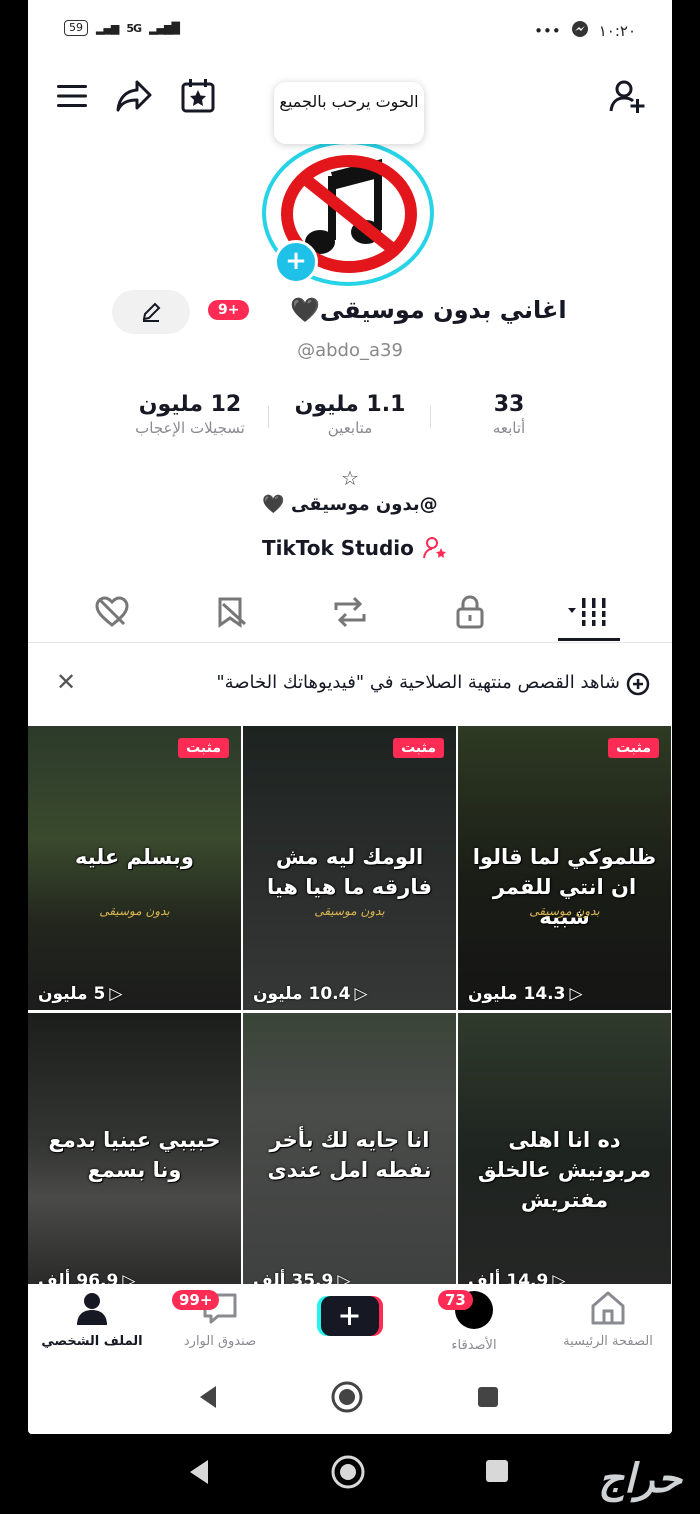  I want to click on close-icon: ✕, so click(66, 682).